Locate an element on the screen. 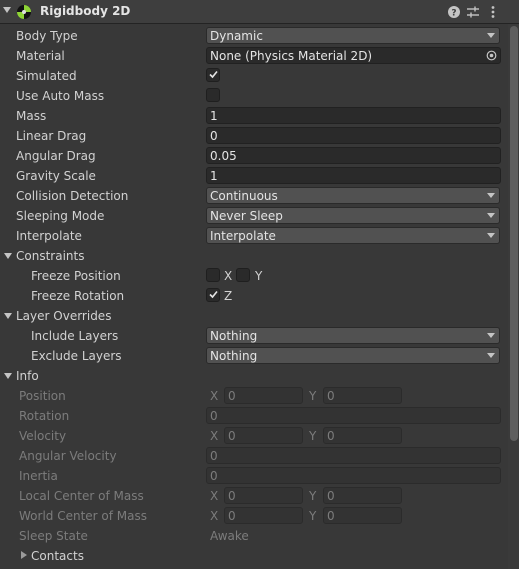 Image resolution: width=519 pixels, height=569 pixels. collision-detection-dropdown: Continuous is located at coordinates (353, 195).